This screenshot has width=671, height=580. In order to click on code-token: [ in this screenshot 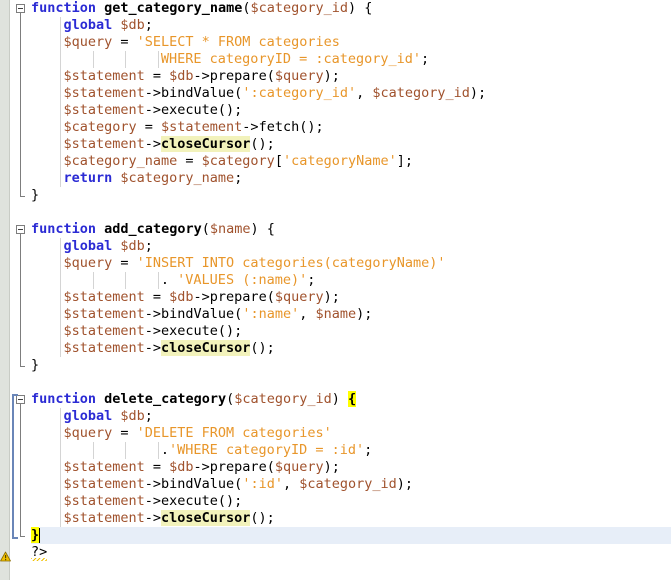, I will do `click(278, 161)`.